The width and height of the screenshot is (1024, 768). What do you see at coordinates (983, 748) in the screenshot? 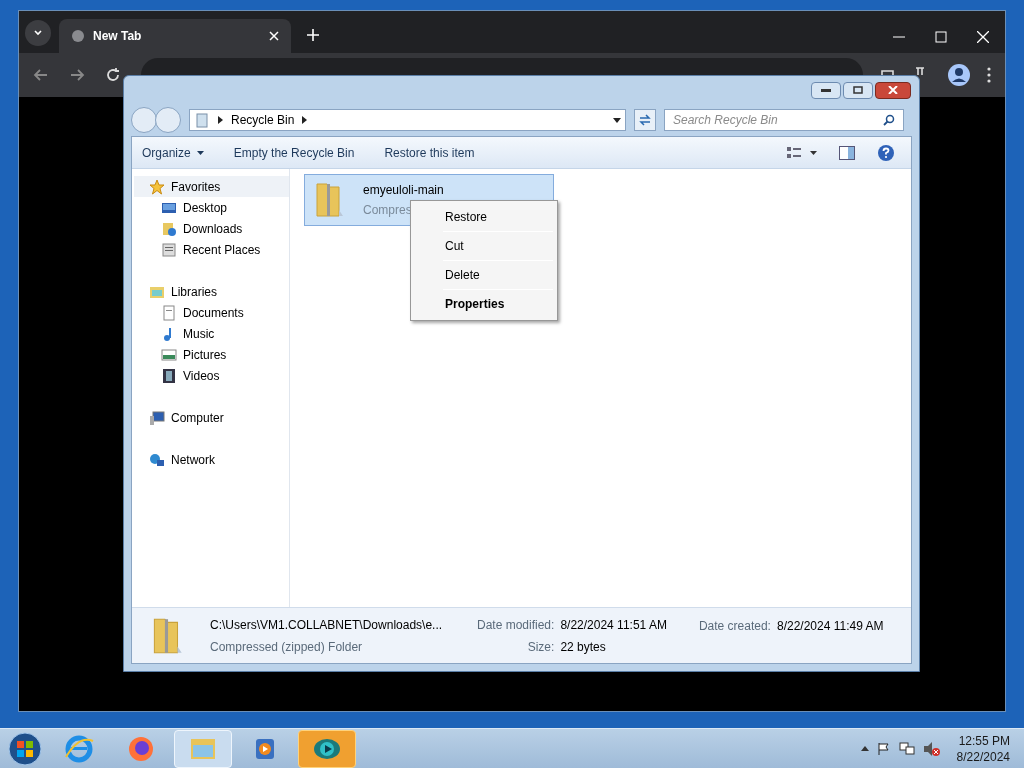
I see `clock: 12:55 PM 8/22/2024` at bounding box center [983, 748].